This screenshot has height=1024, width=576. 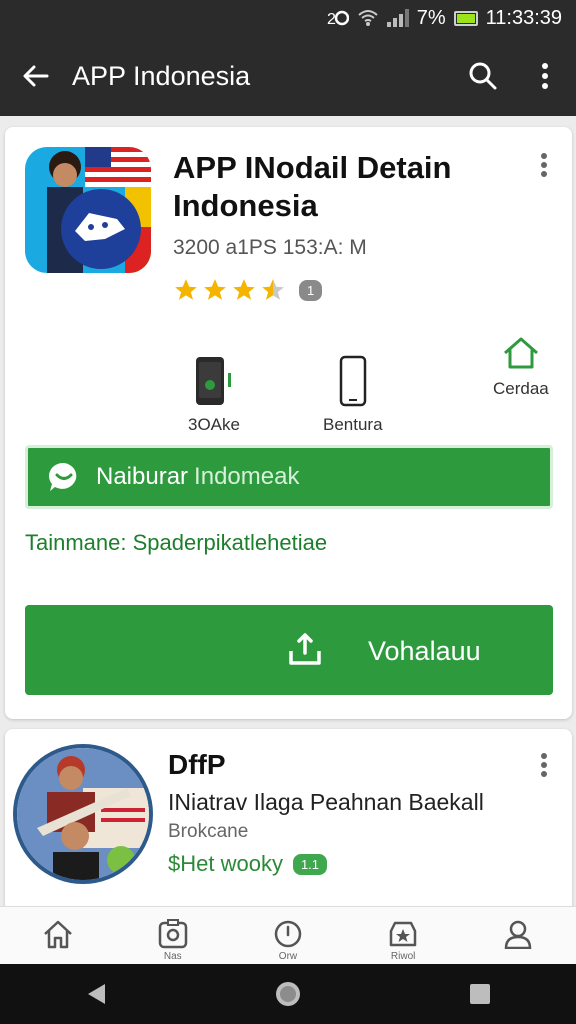 What do you see at coordinates (64, 477) in the screenshot?
I see `chat-bubble-icon` at bounding box center [64, 477].